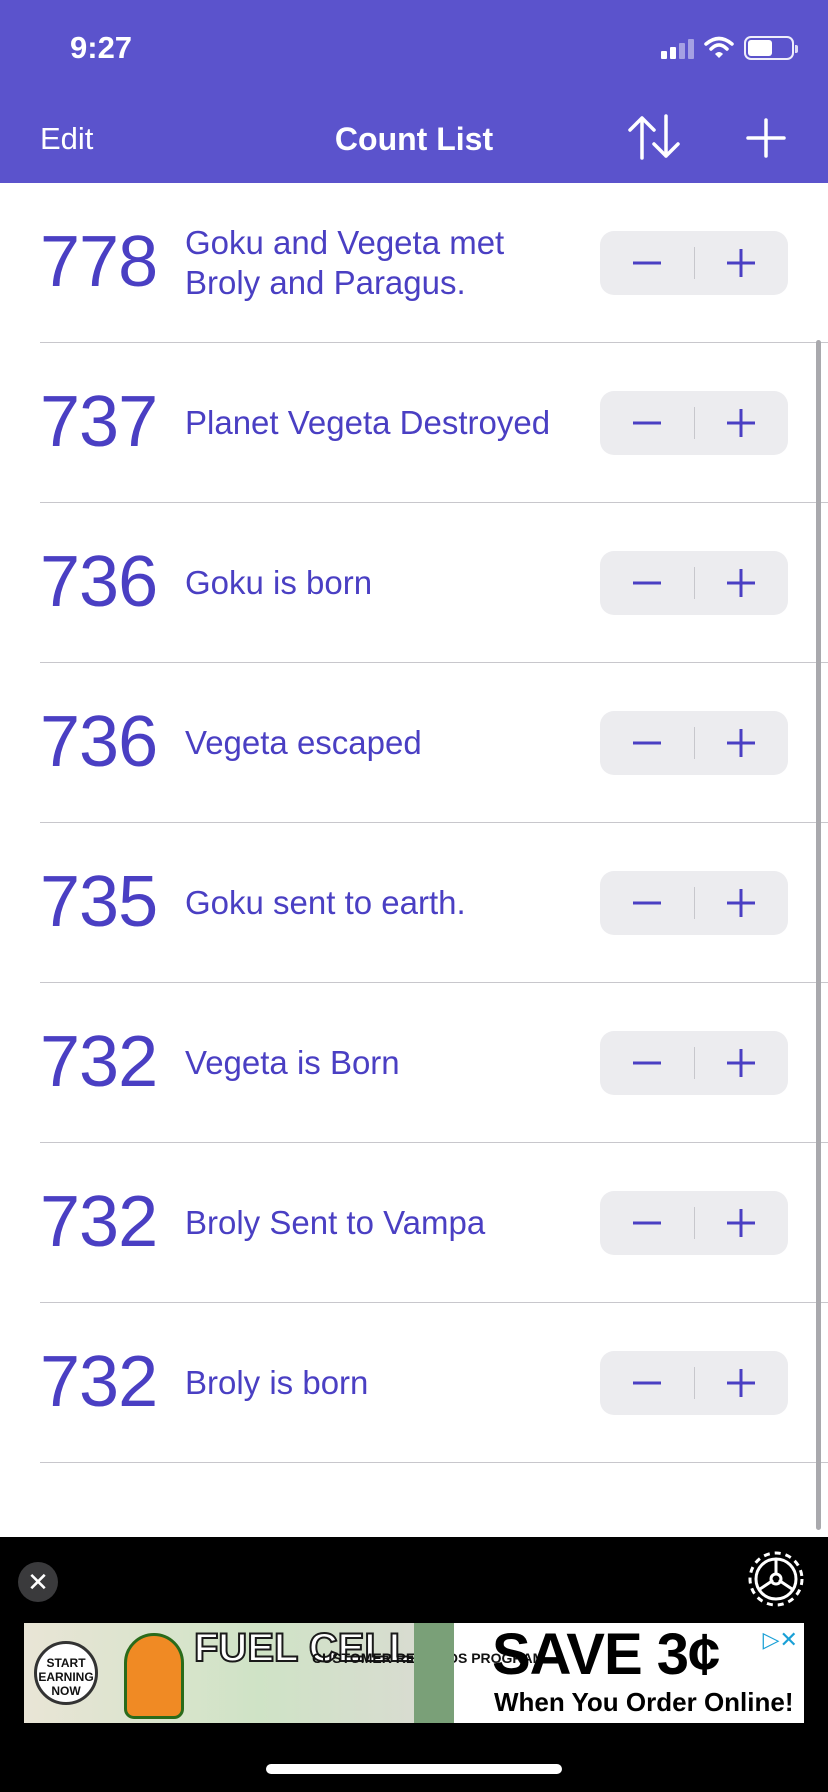  I want to click on home-indicator, so click(414, 1769).